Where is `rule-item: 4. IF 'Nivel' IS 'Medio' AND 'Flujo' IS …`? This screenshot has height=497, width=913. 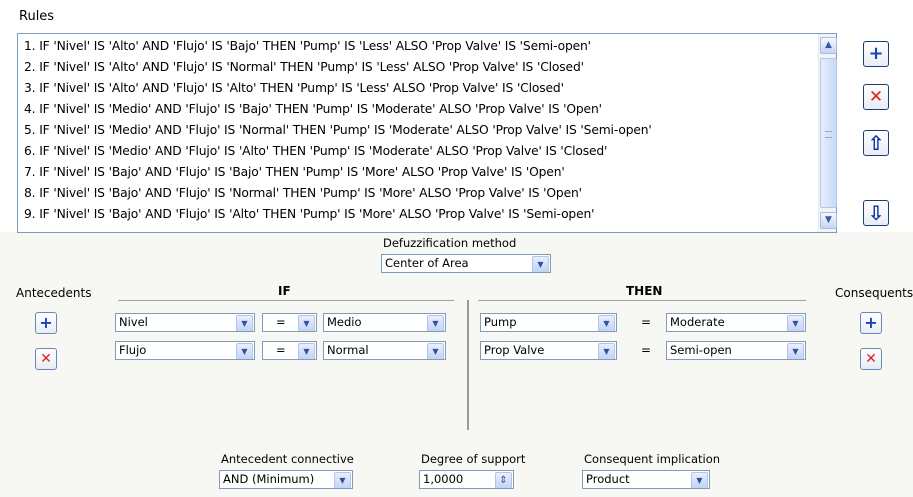
rule-item: 4. IF 'Nivel' IS 'Medio' AND 'Flujo' IS … is located at coordinates (313, 109).